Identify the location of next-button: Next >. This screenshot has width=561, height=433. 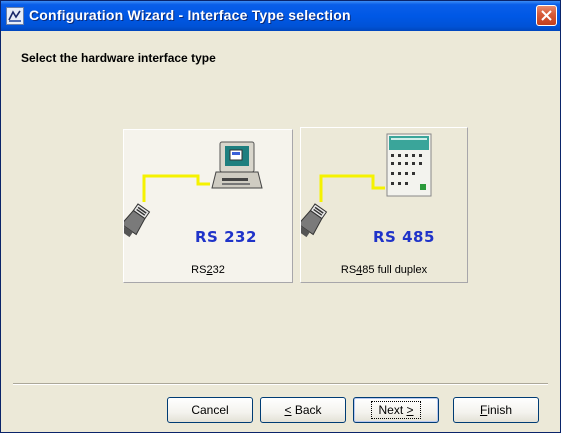
(396, 410).